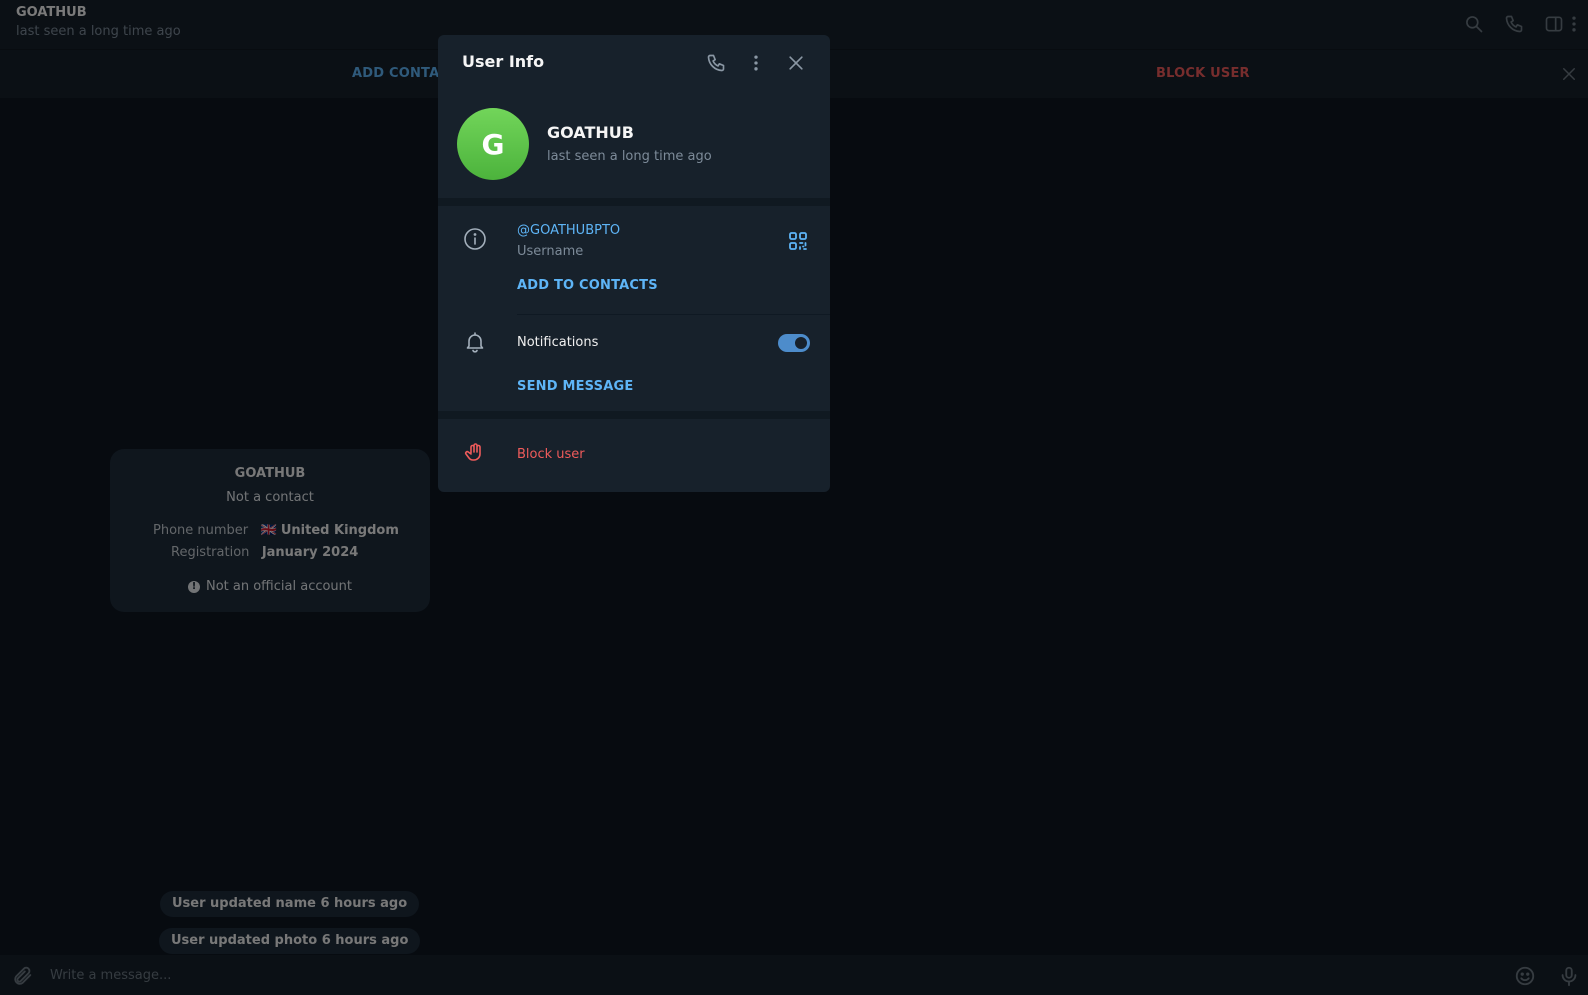  Describe the element at coordinates (493, 144) in the screenshot. I see `avatar: G` at that location.